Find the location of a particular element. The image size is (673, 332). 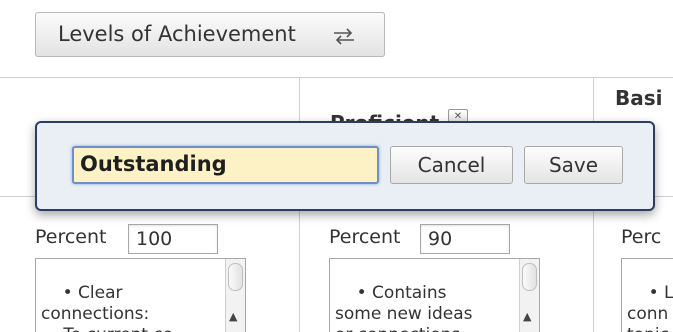

description-textarea: • Clear connections: - To current co ▲ is located at coordinates (140, 295).